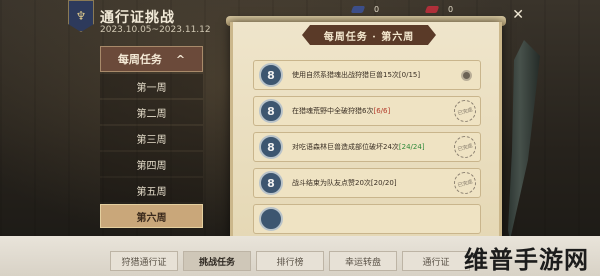 The image size is (600, 276). What do you see at coordinates (382, 111) in the screenshot?
I see `task-progress: [6/6]` at bounding box center [382, 111].